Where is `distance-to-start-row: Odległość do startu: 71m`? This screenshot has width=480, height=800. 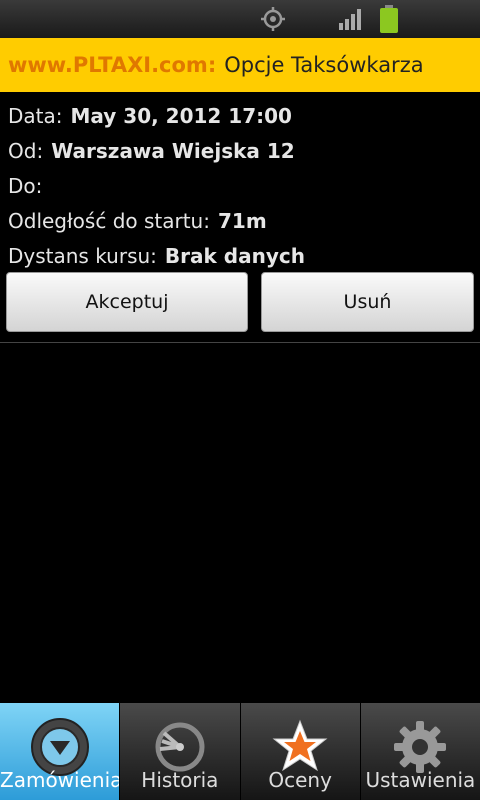
distance-to-start-row: Odległość do startu: 71m is located at coordinates (240, 220).